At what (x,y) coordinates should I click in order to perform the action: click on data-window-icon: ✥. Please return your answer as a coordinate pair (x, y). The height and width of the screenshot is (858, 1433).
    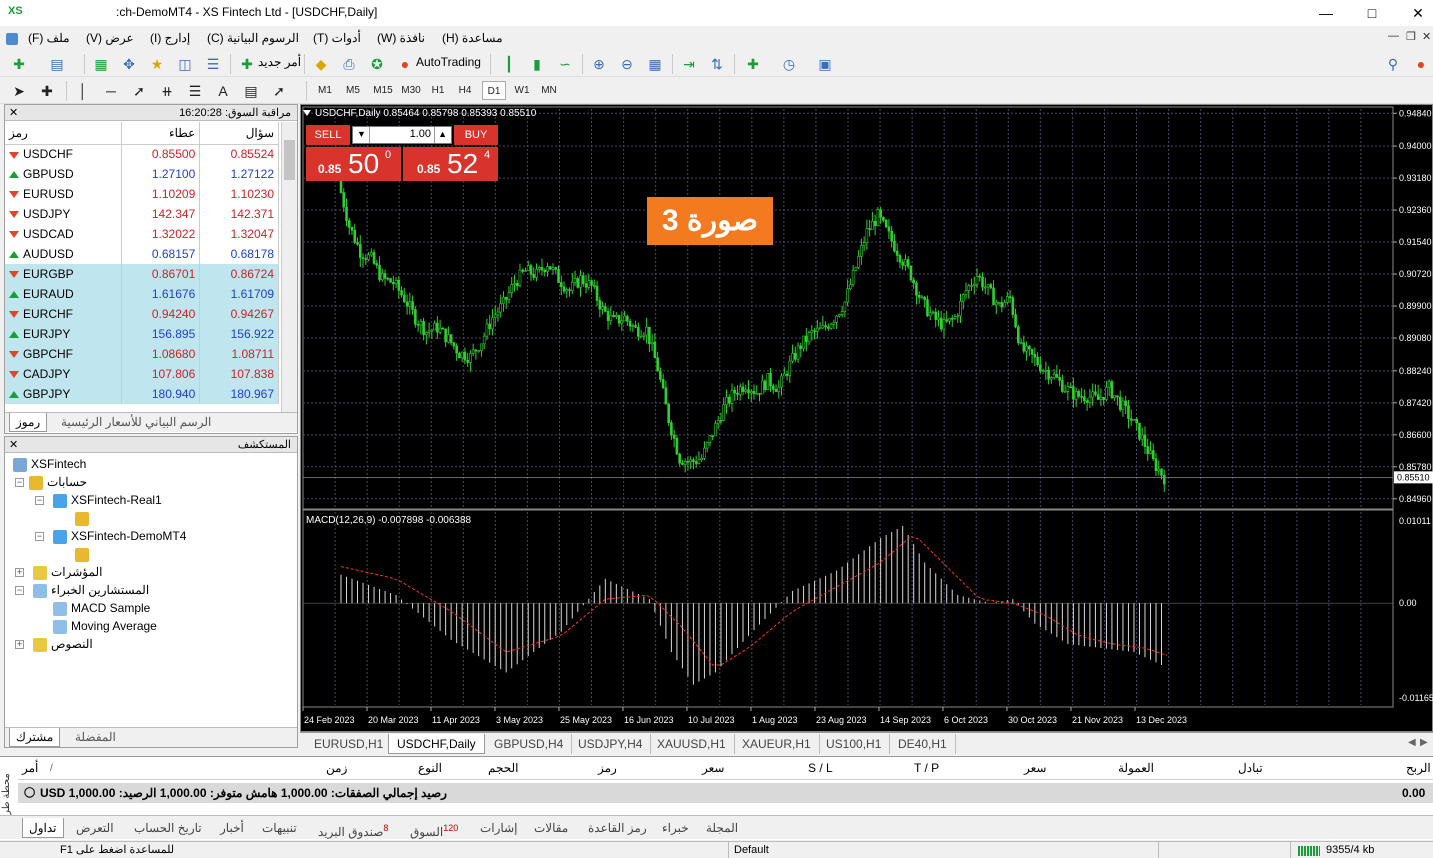
    Looking at the image, I should click on (129, 64).